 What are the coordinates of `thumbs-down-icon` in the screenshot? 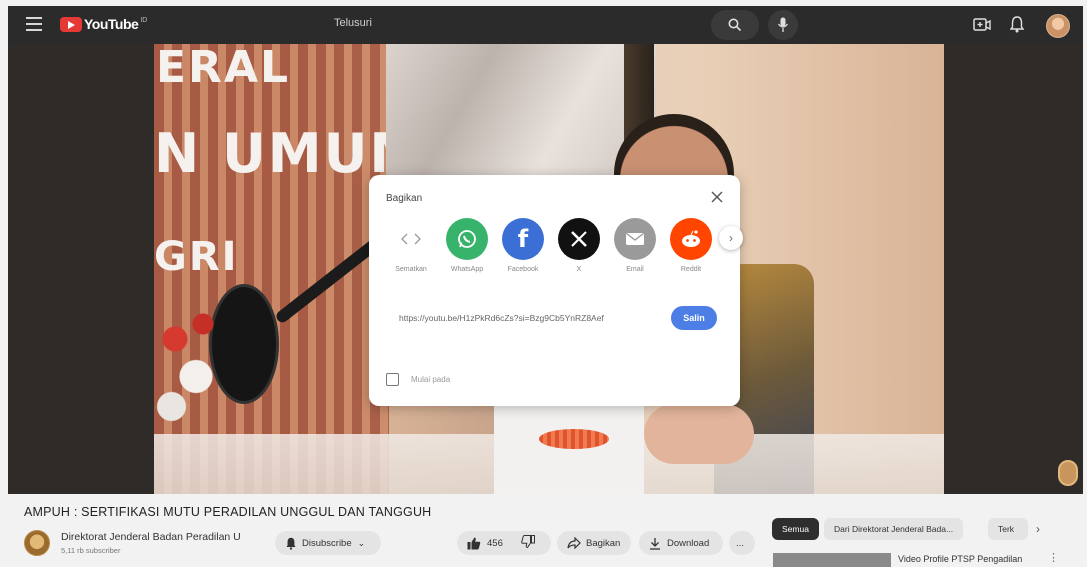 It's located at (528, 542).